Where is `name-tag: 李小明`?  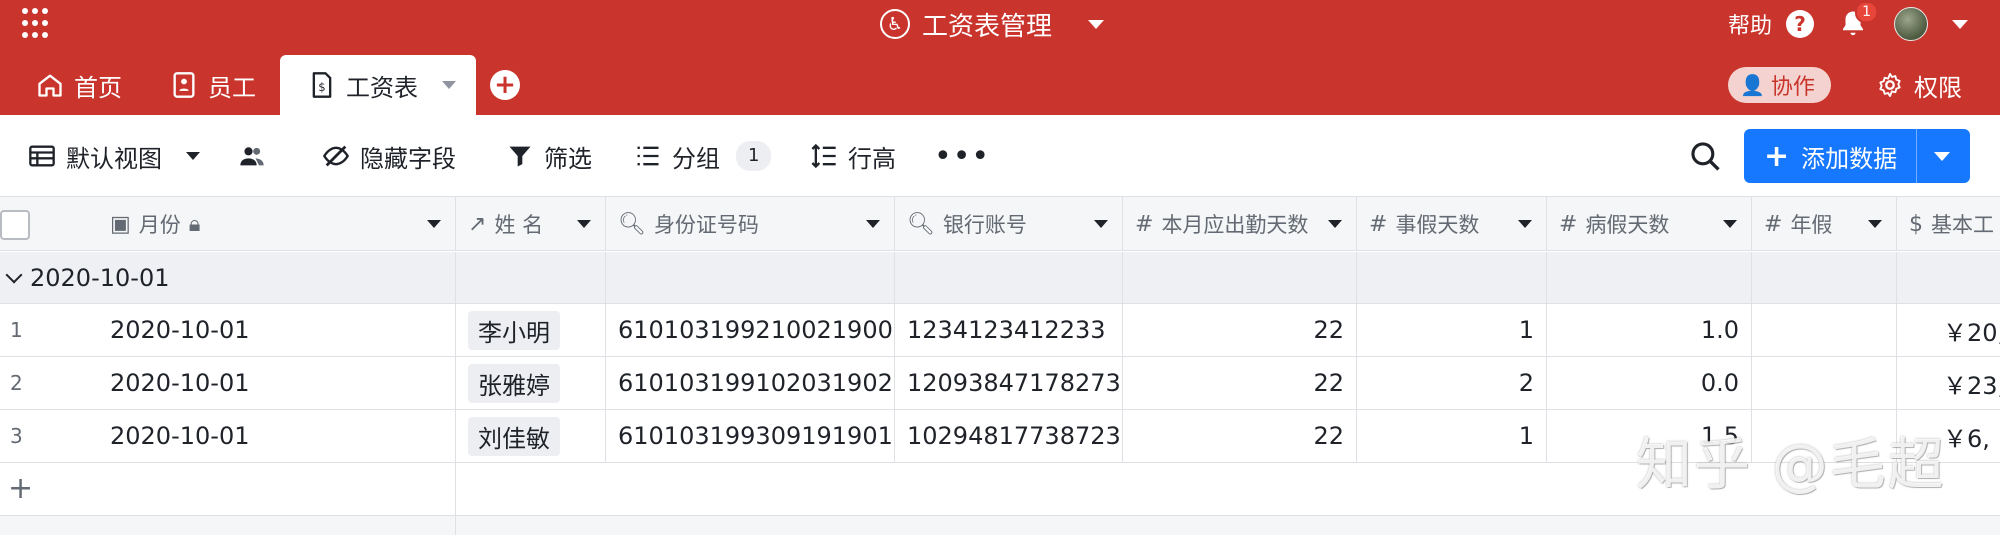 name-tag: 李小明 is located at coordinates (514, 330).